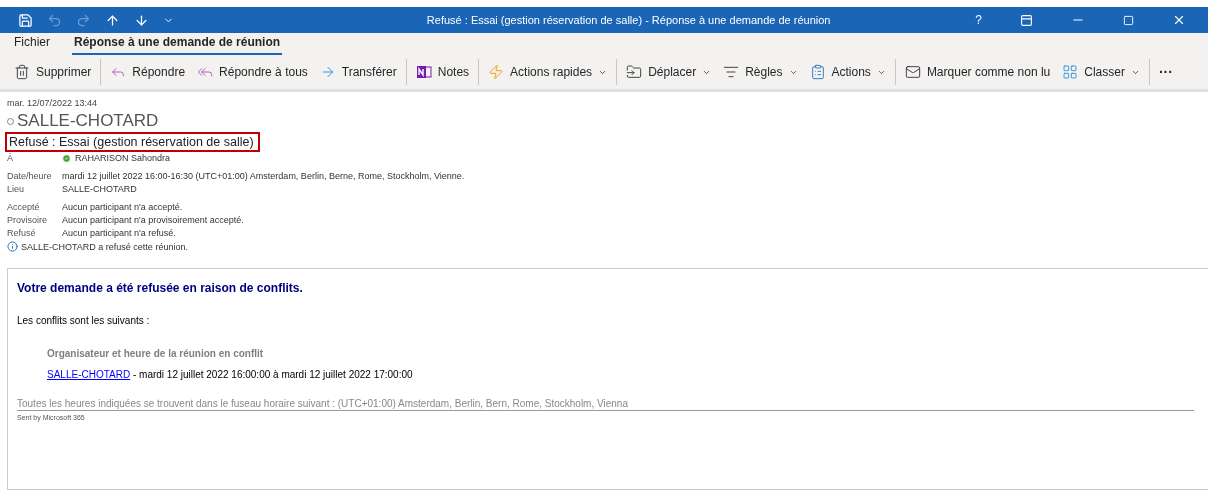  I want to click on help-button: ?, so click(978, 20).